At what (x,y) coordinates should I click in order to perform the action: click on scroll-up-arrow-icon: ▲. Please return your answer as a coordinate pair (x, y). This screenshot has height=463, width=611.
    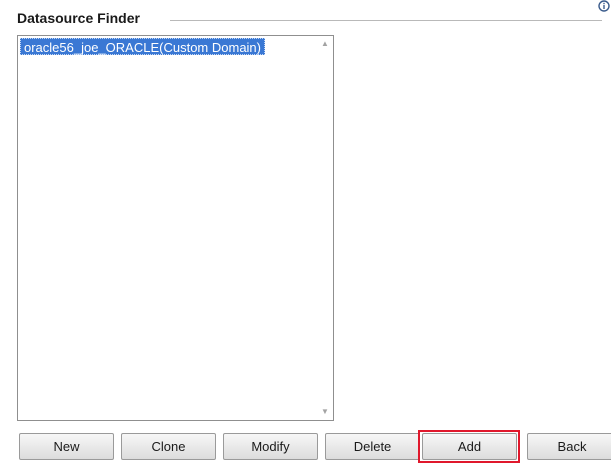
    Looking at the image, I should click on (325, 44).